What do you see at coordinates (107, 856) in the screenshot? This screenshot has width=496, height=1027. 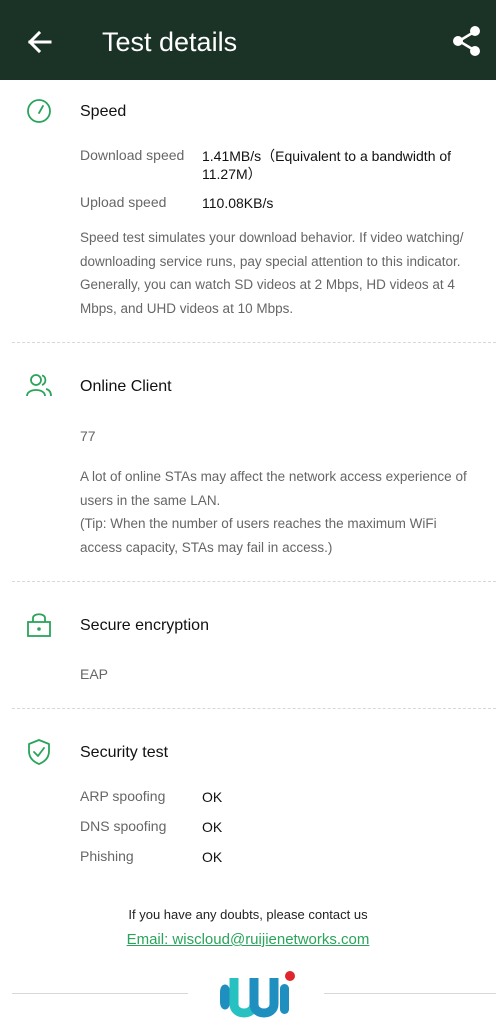 I see `phishing-label: Phishing` at bounding box center [107, 856].